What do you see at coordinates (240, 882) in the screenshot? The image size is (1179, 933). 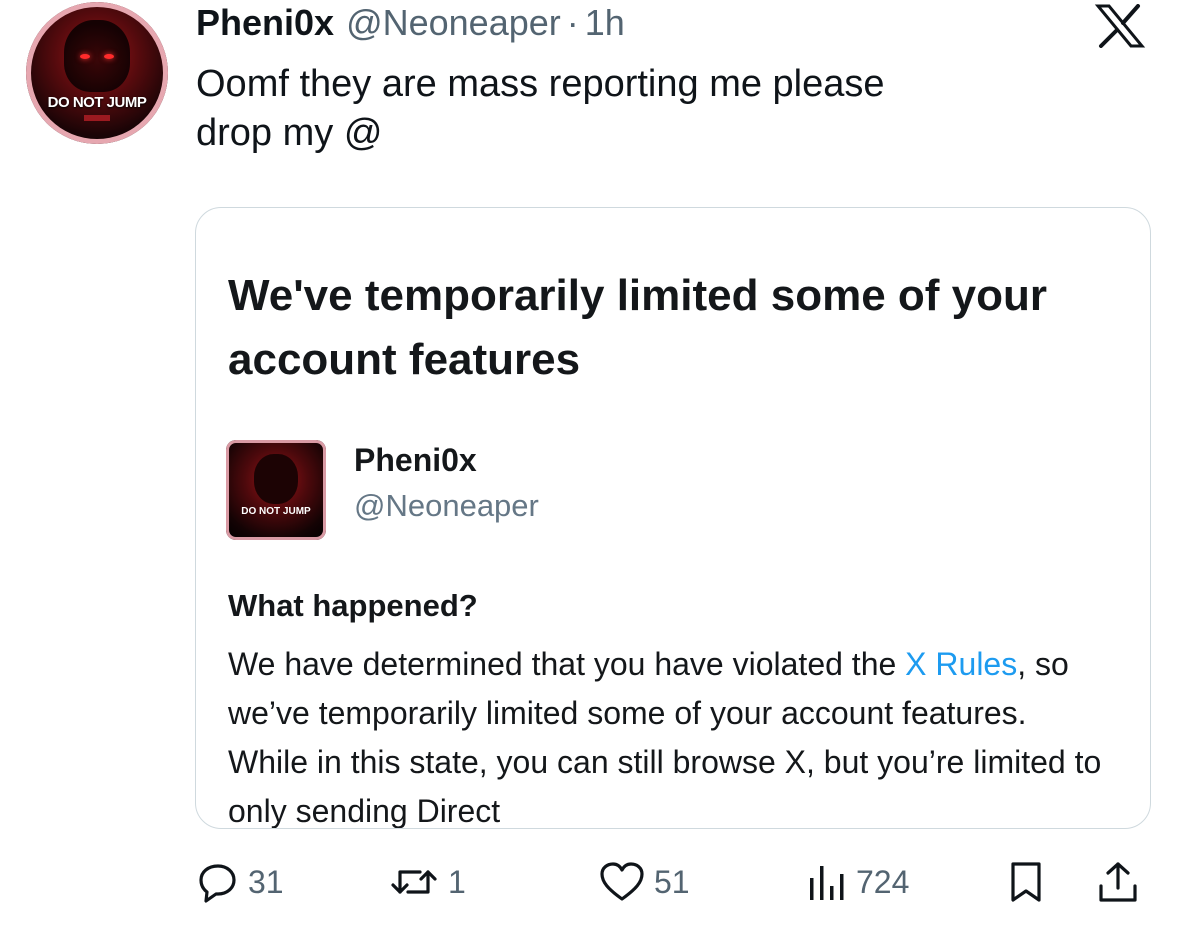 I see `reply-button: 31` at bounding box center [240, 882].